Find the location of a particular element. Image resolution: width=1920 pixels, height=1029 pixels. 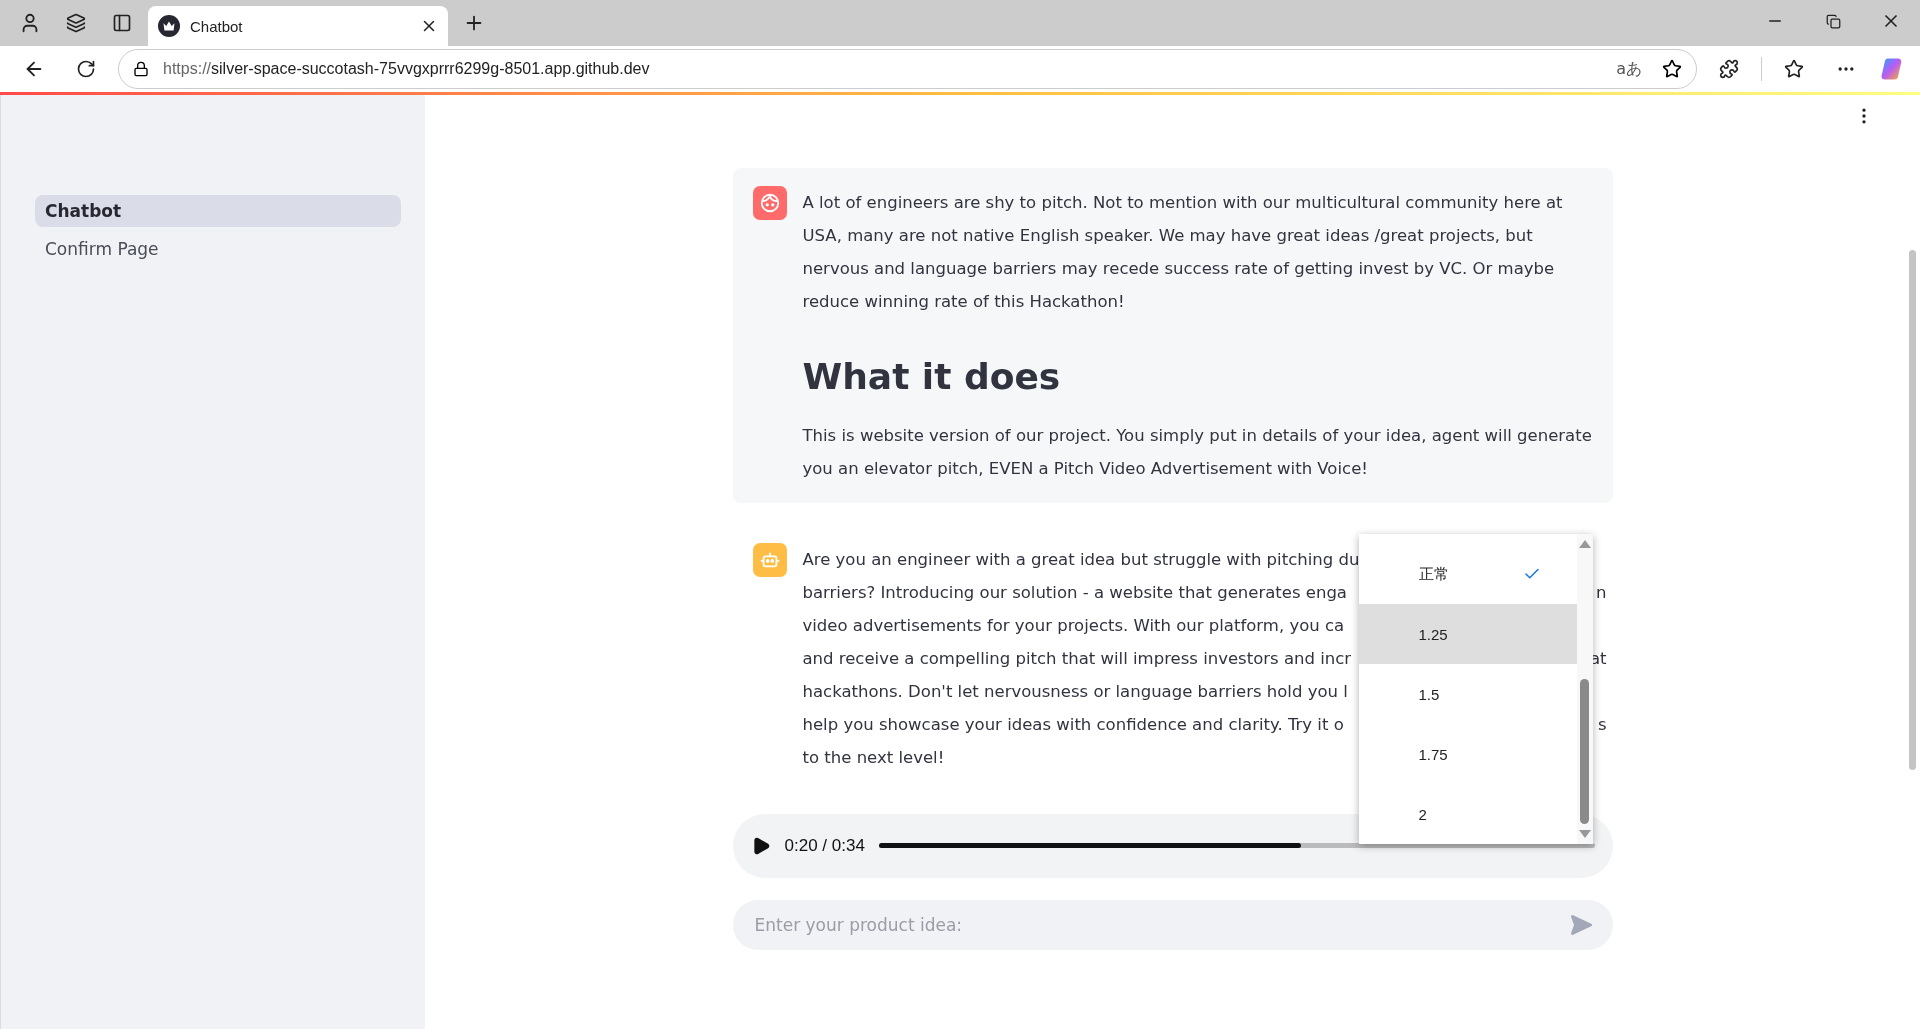

message-text: hackathons. Don't let nervousness or language barriers hold you l is located at coordinates (1075, 691).